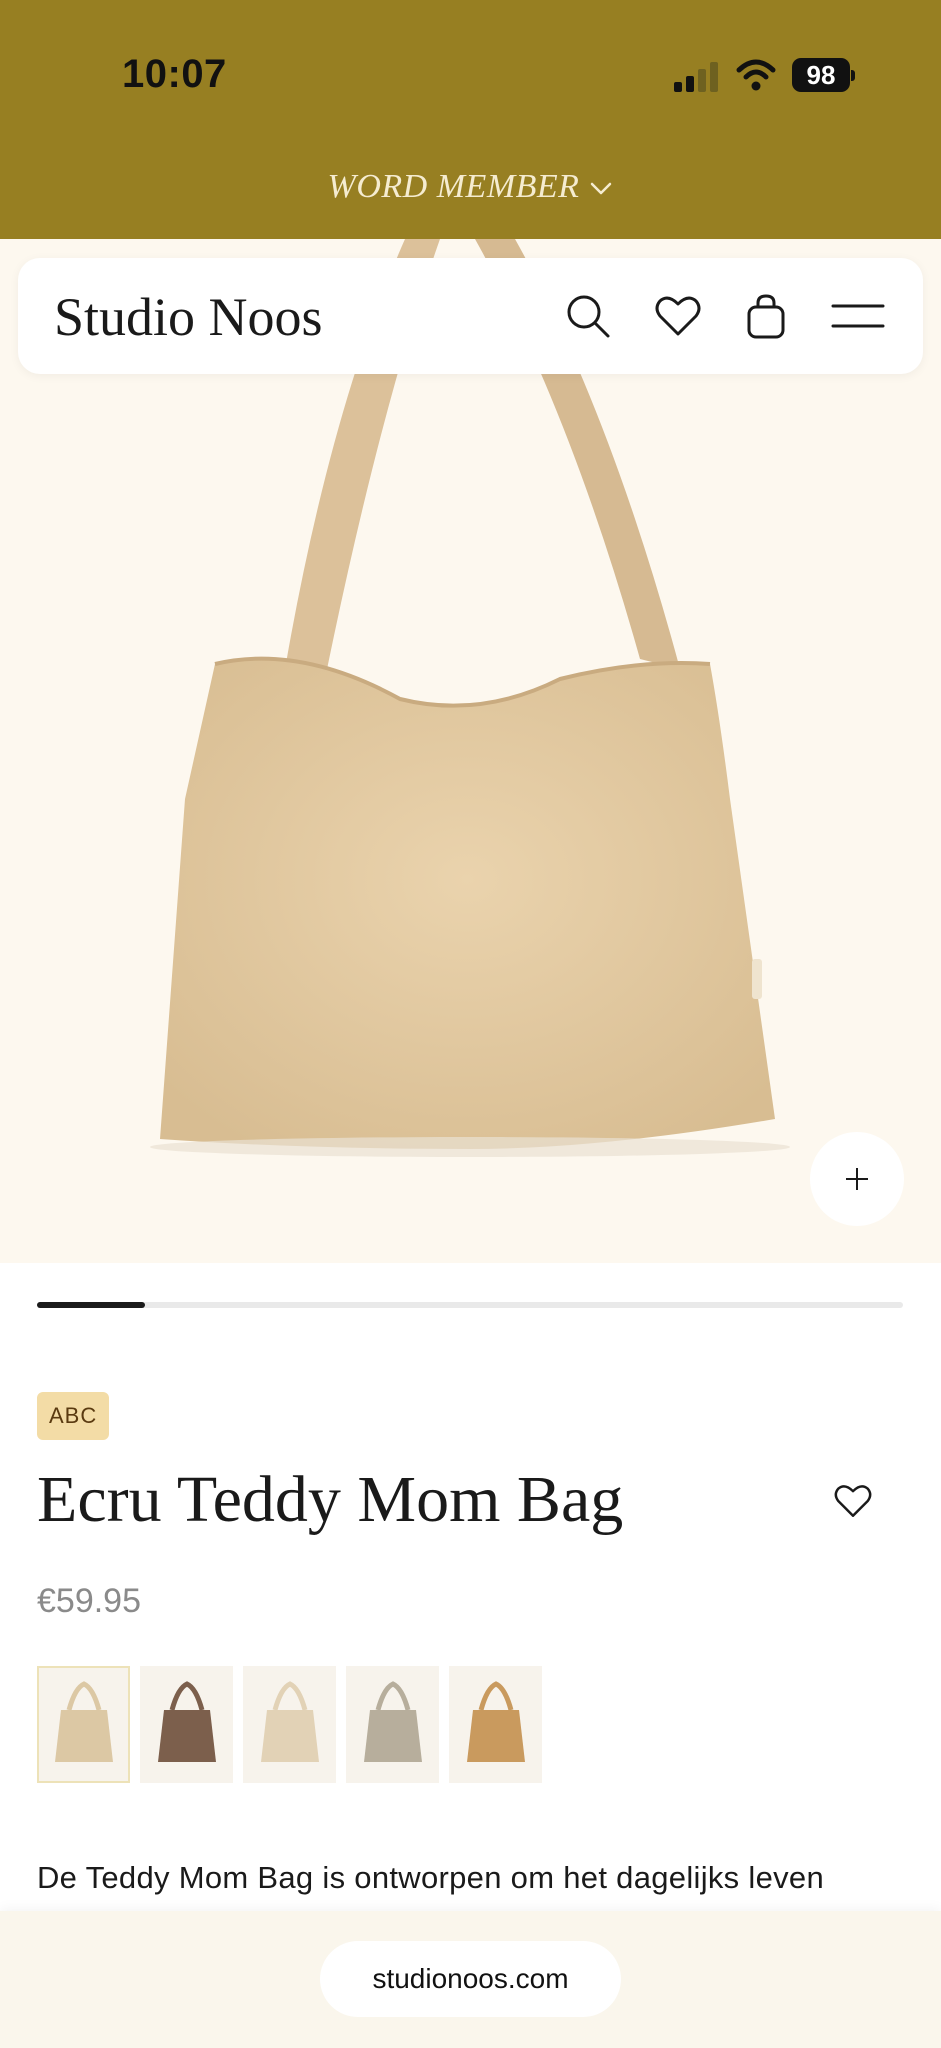 This screenshot has height=2048, width=941. I want to click on menu-button, so click(858, 316).